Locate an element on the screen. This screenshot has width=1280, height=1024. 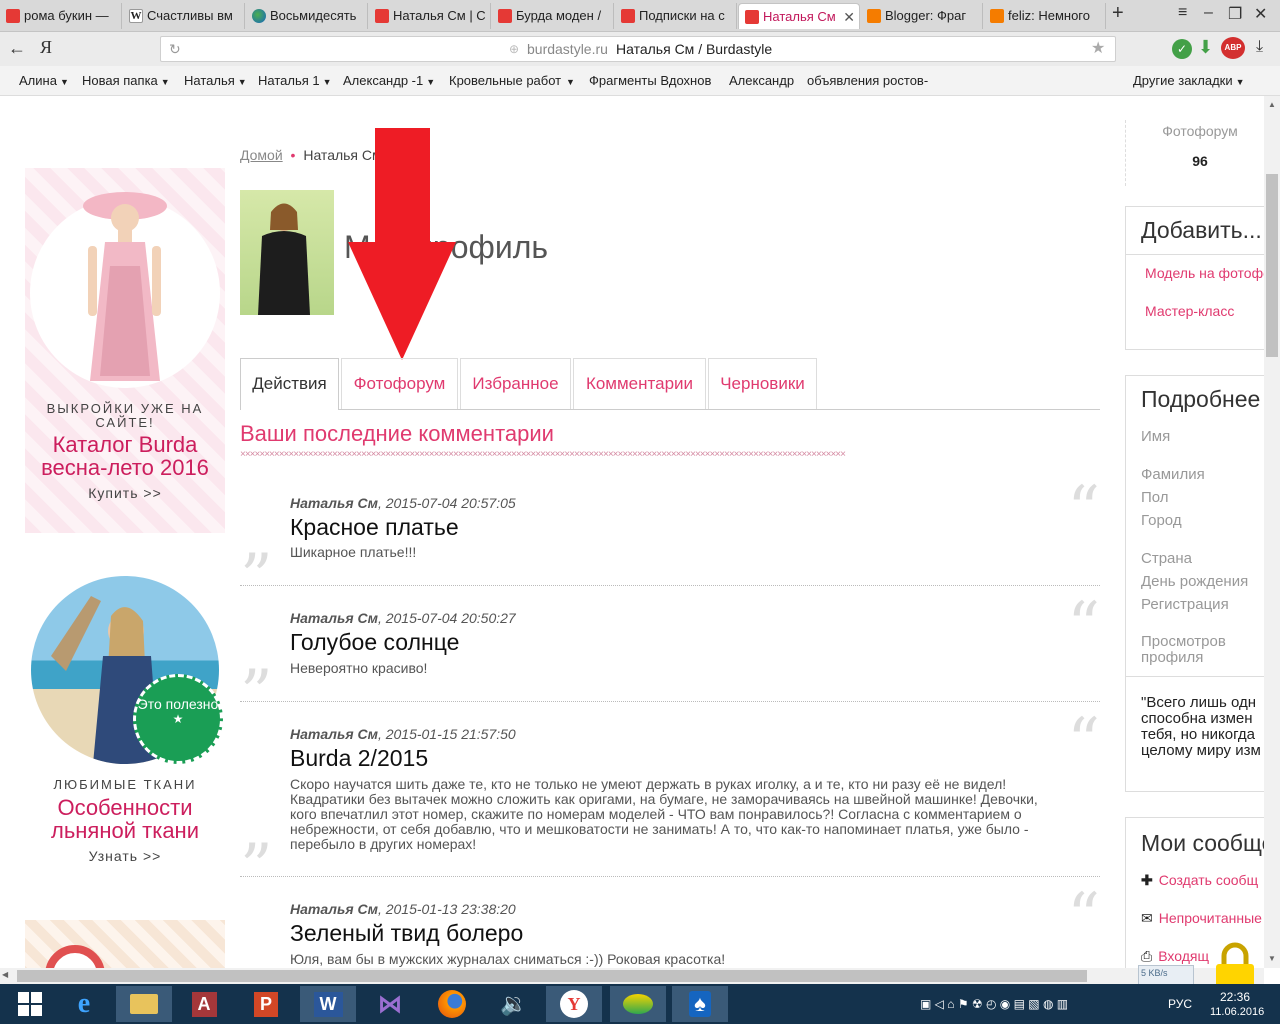
visual-studio-icon: ⋈ is located at coordinates (390, 1004).